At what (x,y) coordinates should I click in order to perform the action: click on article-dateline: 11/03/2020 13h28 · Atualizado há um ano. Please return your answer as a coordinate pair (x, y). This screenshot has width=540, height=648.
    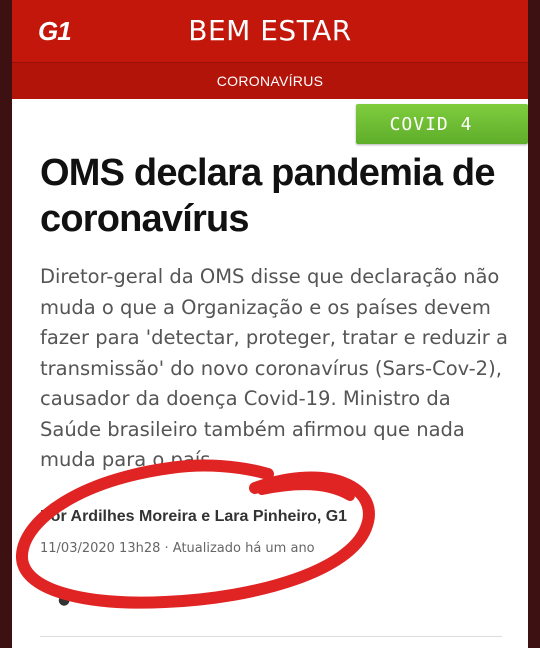
    Looking at the image, I should click on (177, 548).